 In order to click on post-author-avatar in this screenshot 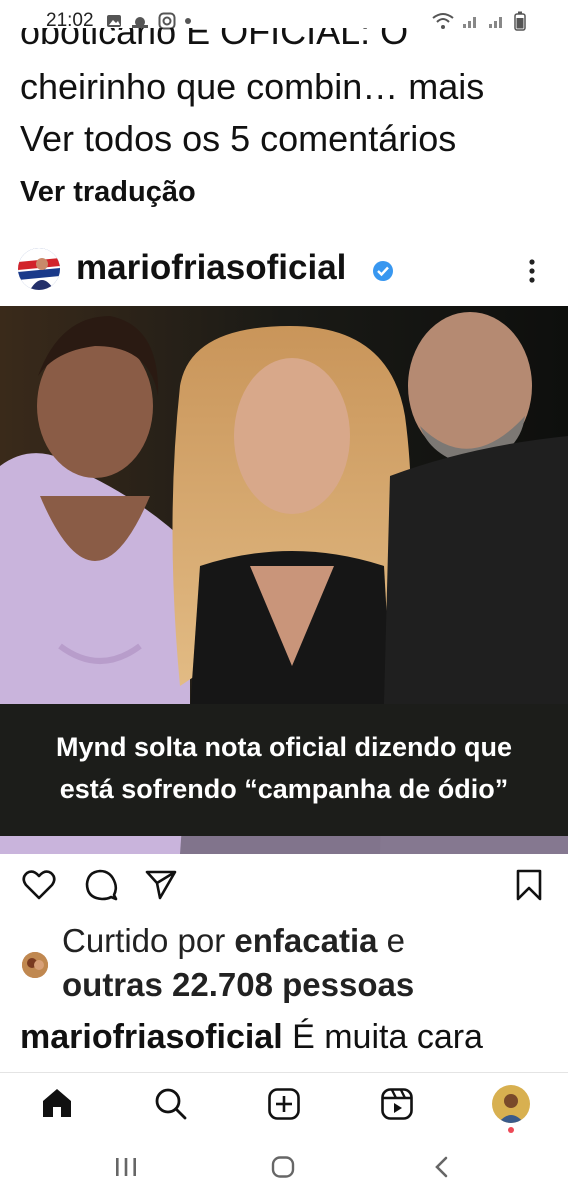, I will do `click(39, 269)`.